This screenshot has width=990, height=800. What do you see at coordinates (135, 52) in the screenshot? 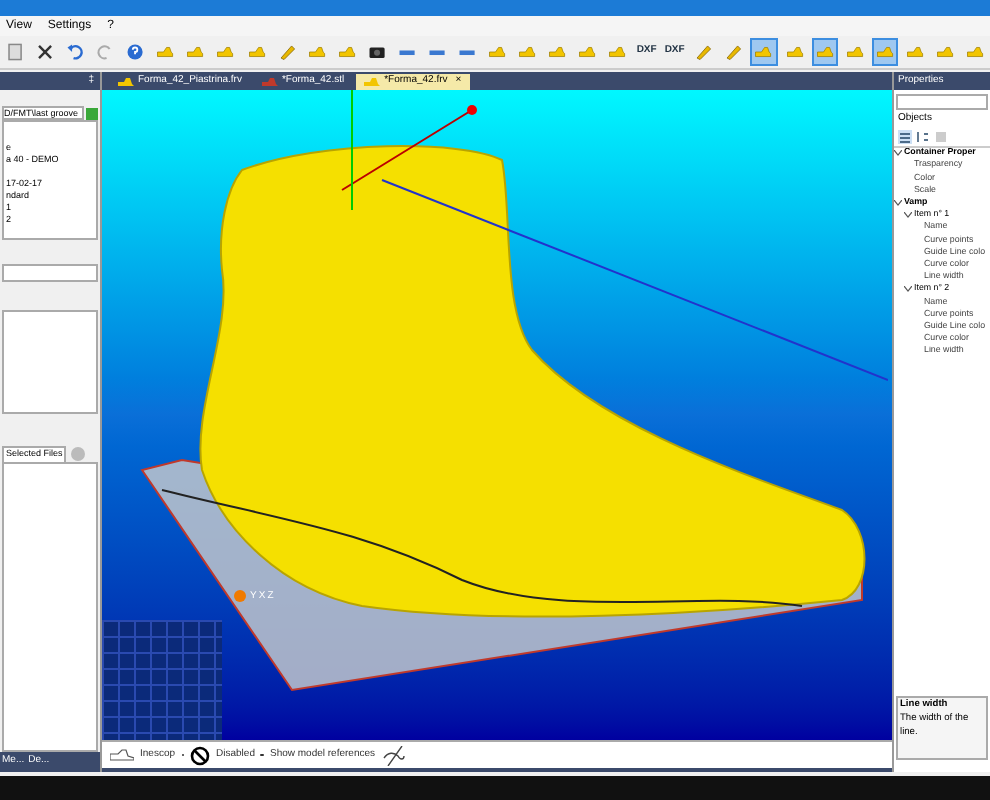
I see `help-icon` at bounding box center [135, 52].